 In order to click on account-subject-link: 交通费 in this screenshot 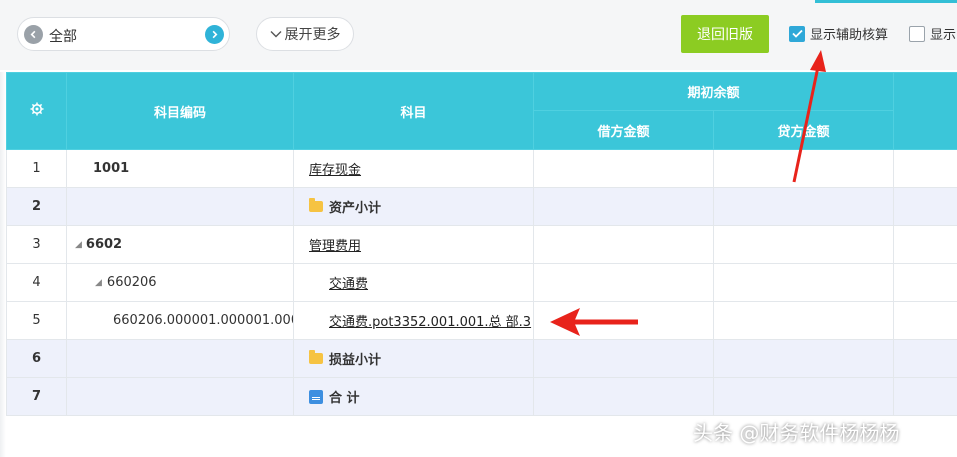, I will do `click(348, 284)`.